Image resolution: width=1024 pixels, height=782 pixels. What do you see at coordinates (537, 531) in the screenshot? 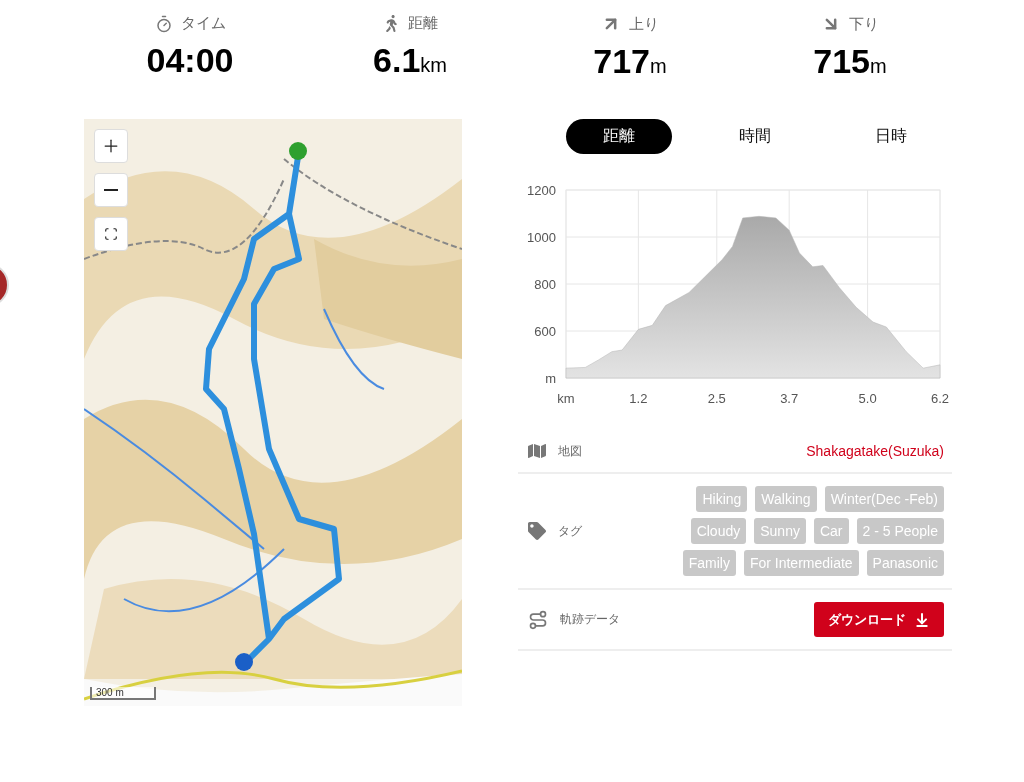
I see `tag-icon` at bounding box center [537, 531].